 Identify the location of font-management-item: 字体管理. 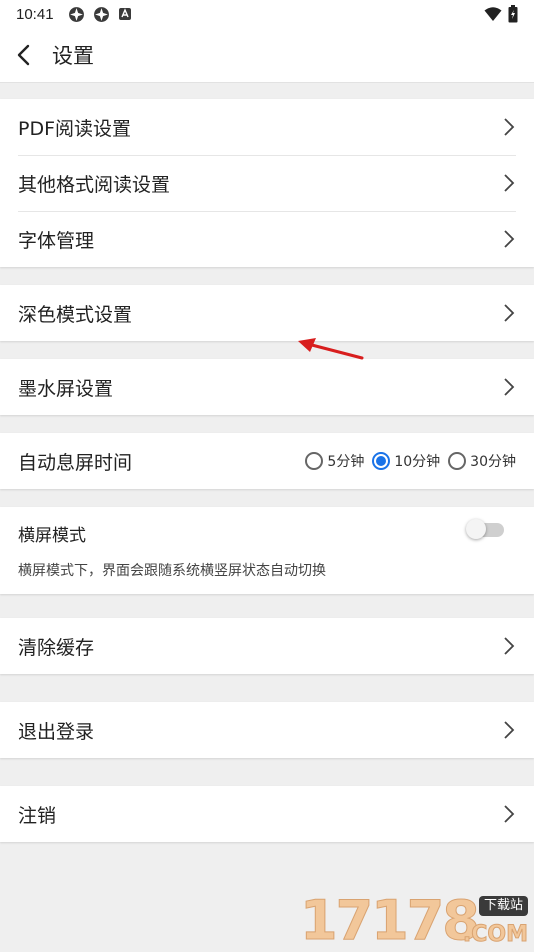
(267, 239).